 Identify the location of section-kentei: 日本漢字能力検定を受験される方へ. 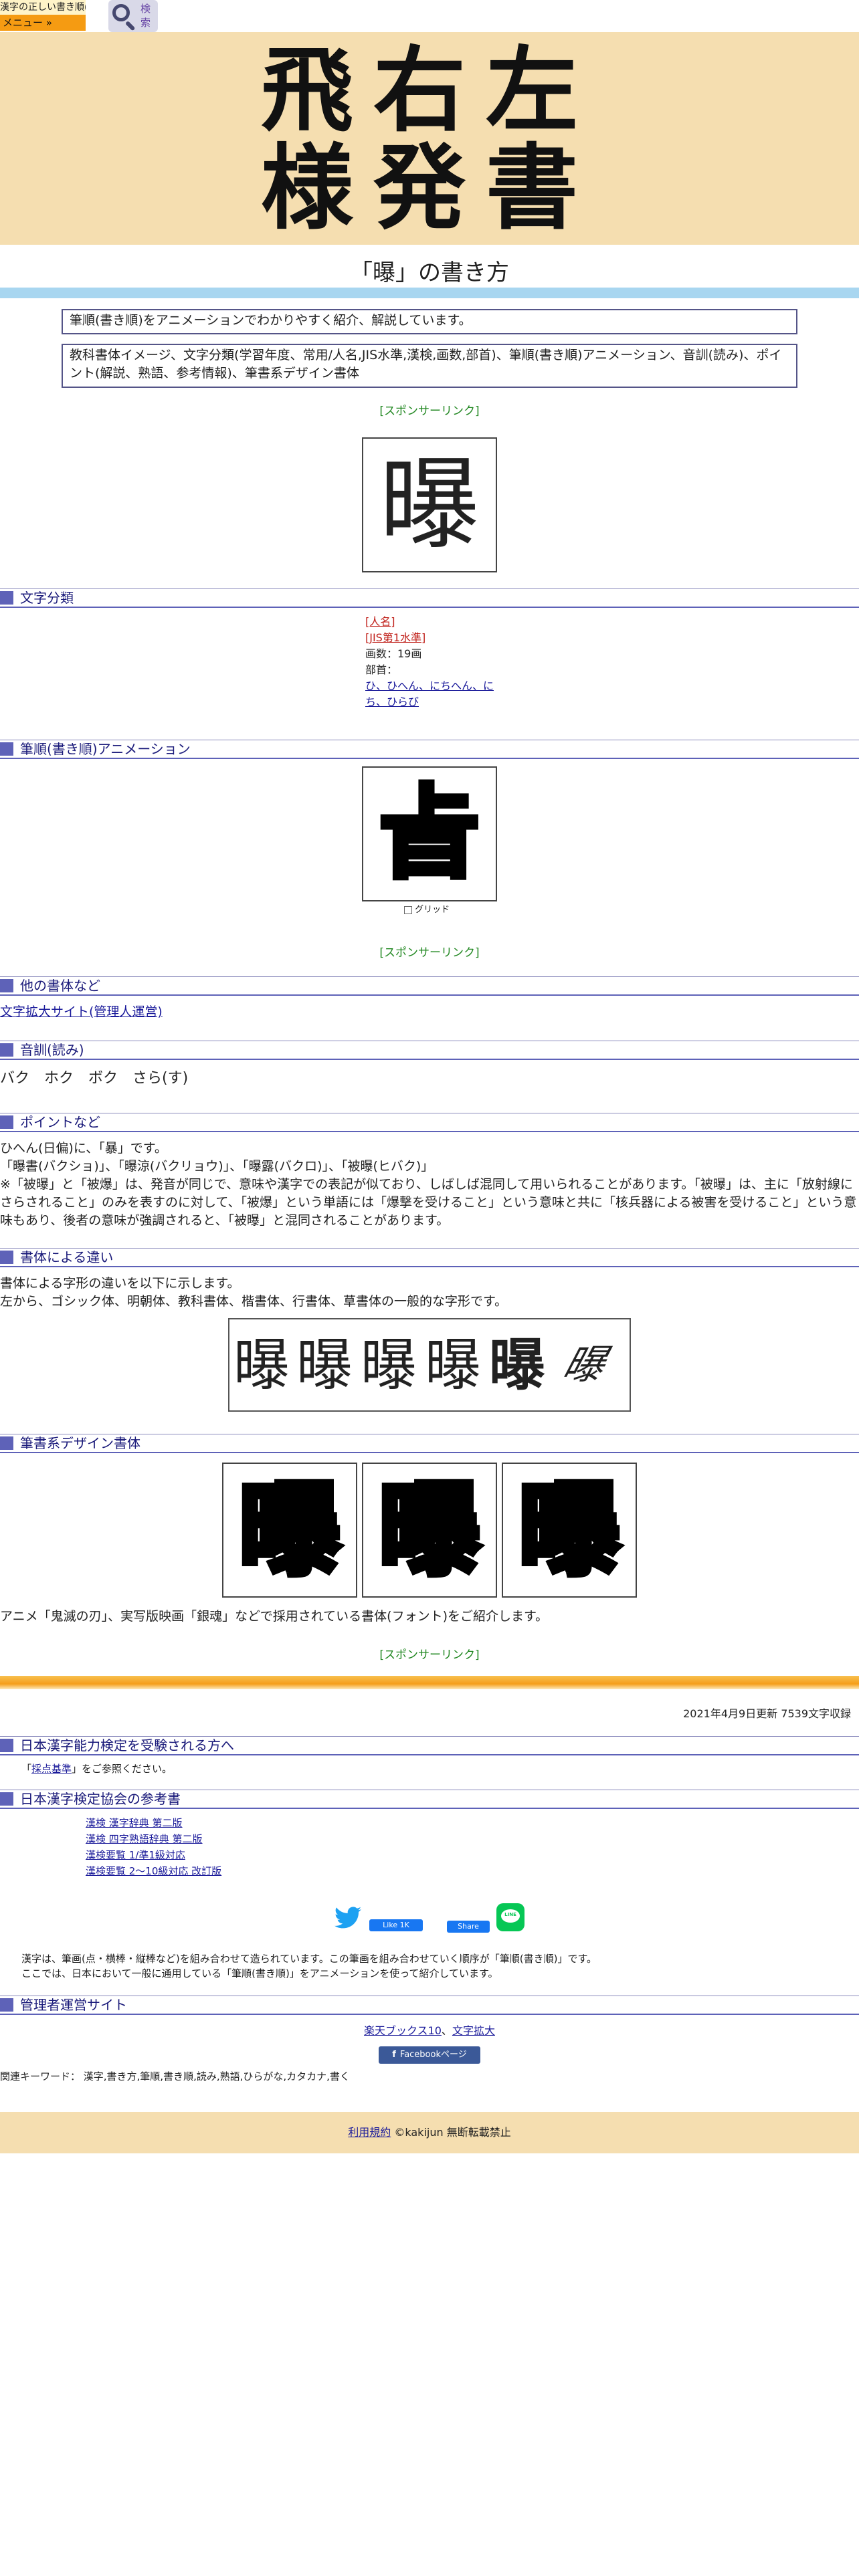
(429, 1745).